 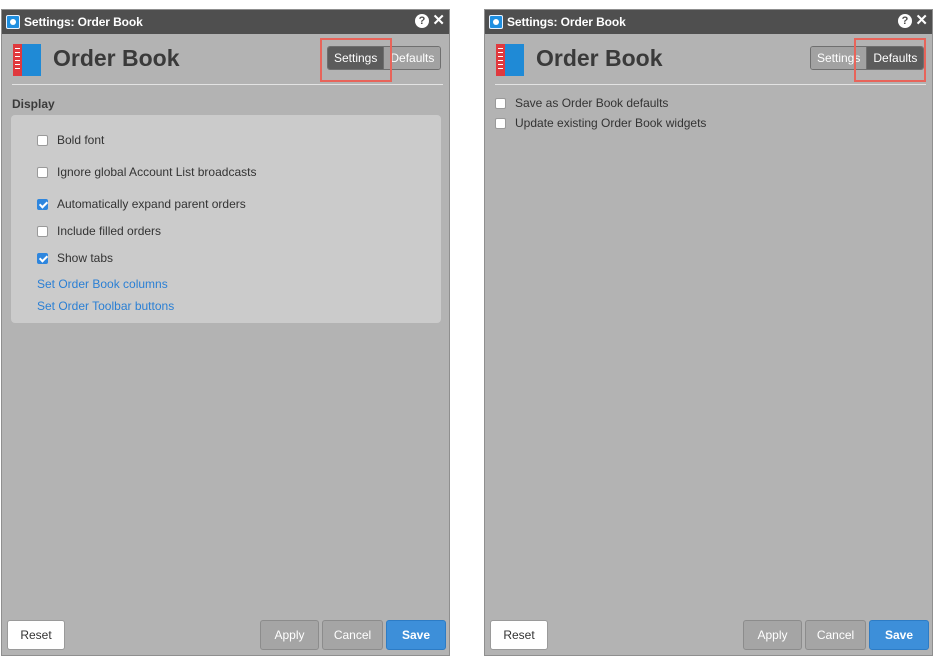 What do you see at coordinates (611, 123) in the screenshot?
I see `option-label: Update existing Order Book widgets` at bounding box center [611, 123].